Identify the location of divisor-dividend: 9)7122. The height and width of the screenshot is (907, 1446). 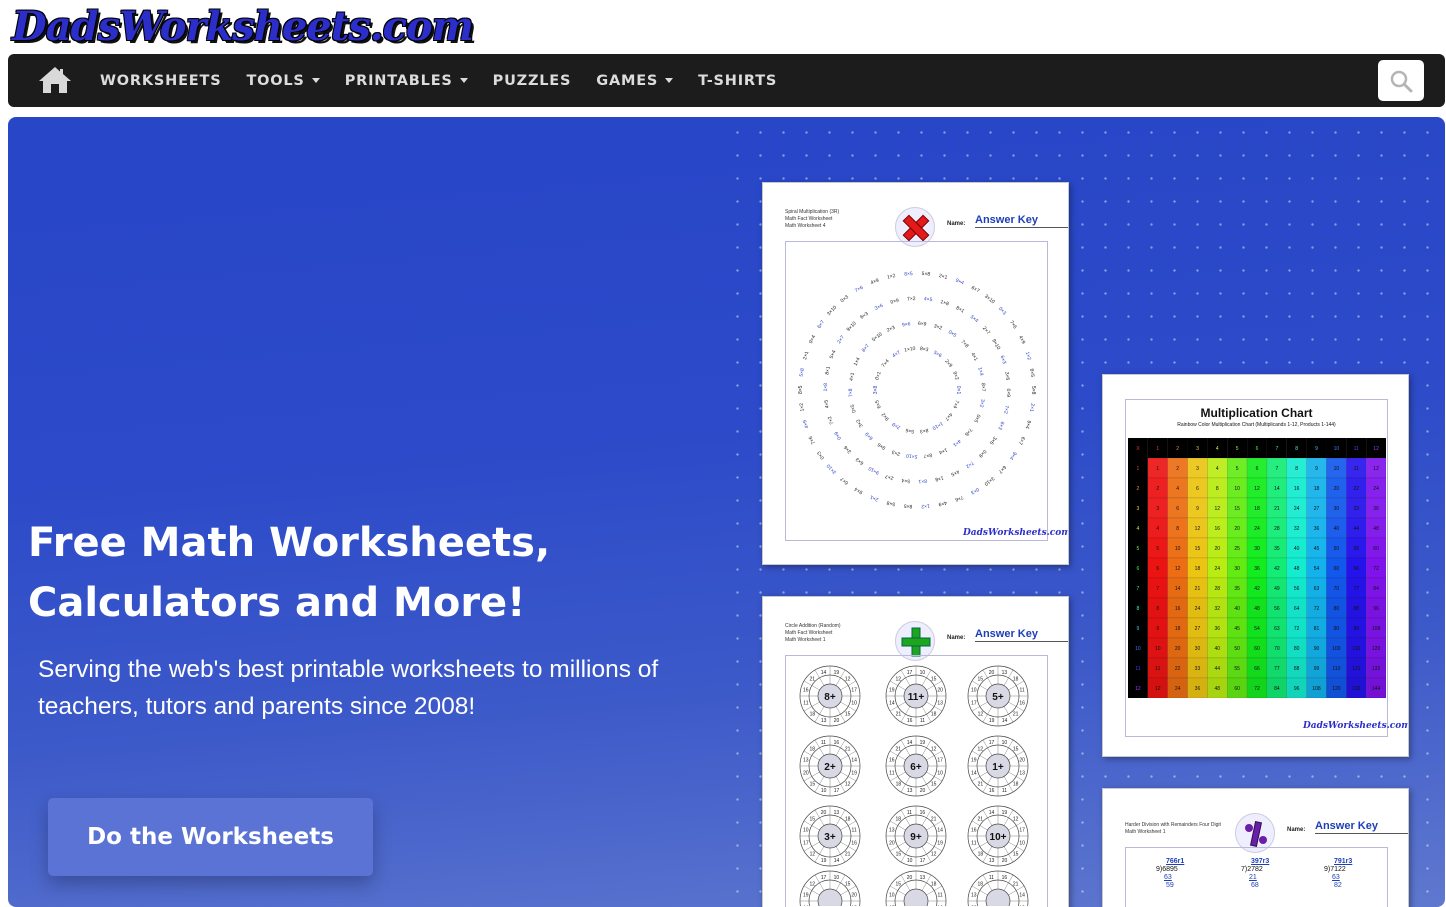
(1335, 869).